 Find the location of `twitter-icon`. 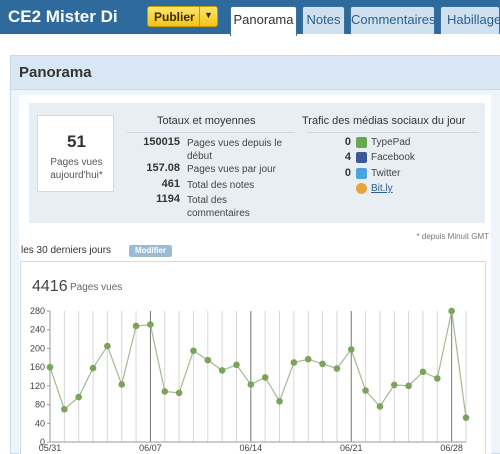

twitter-icon is located at coordinates (361, 173).